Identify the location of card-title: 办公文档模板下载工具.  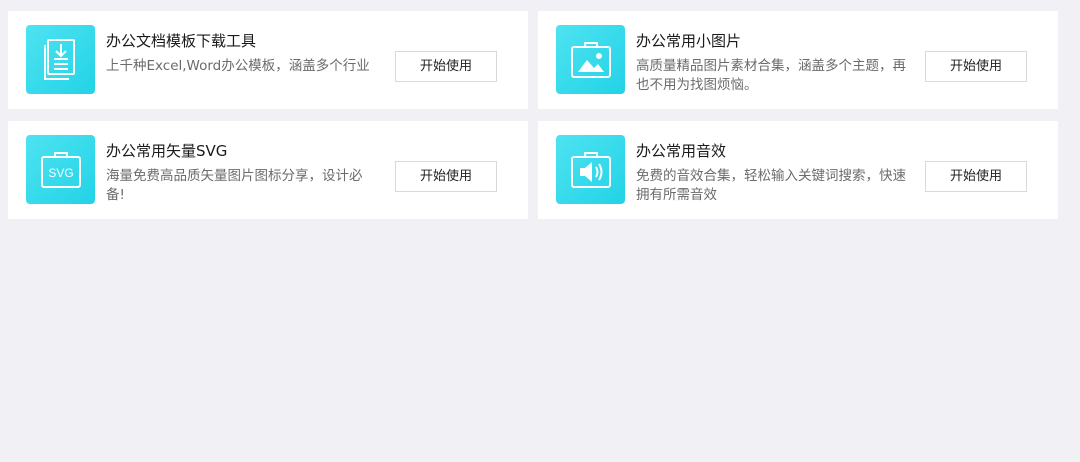
(181, 41).